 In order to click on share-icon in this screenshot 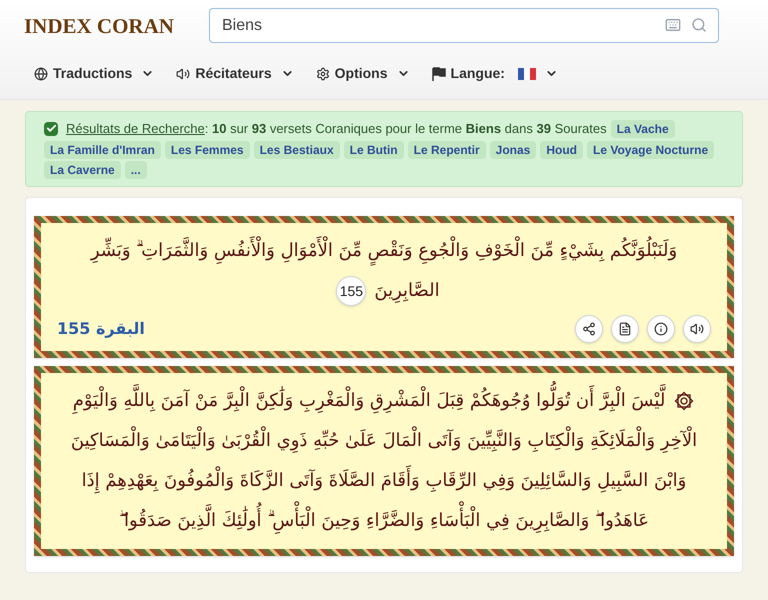, I will do `click(589, 329)`.